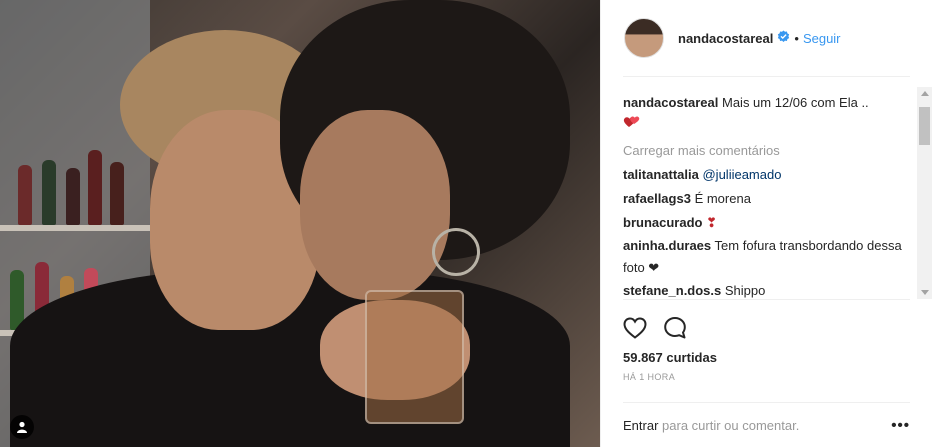 This screenshot has width=932, height=447. What do you see at coordinates (80, 228) in the screenshot?
I see `photo-shelf` at bounding box center [80, 228].